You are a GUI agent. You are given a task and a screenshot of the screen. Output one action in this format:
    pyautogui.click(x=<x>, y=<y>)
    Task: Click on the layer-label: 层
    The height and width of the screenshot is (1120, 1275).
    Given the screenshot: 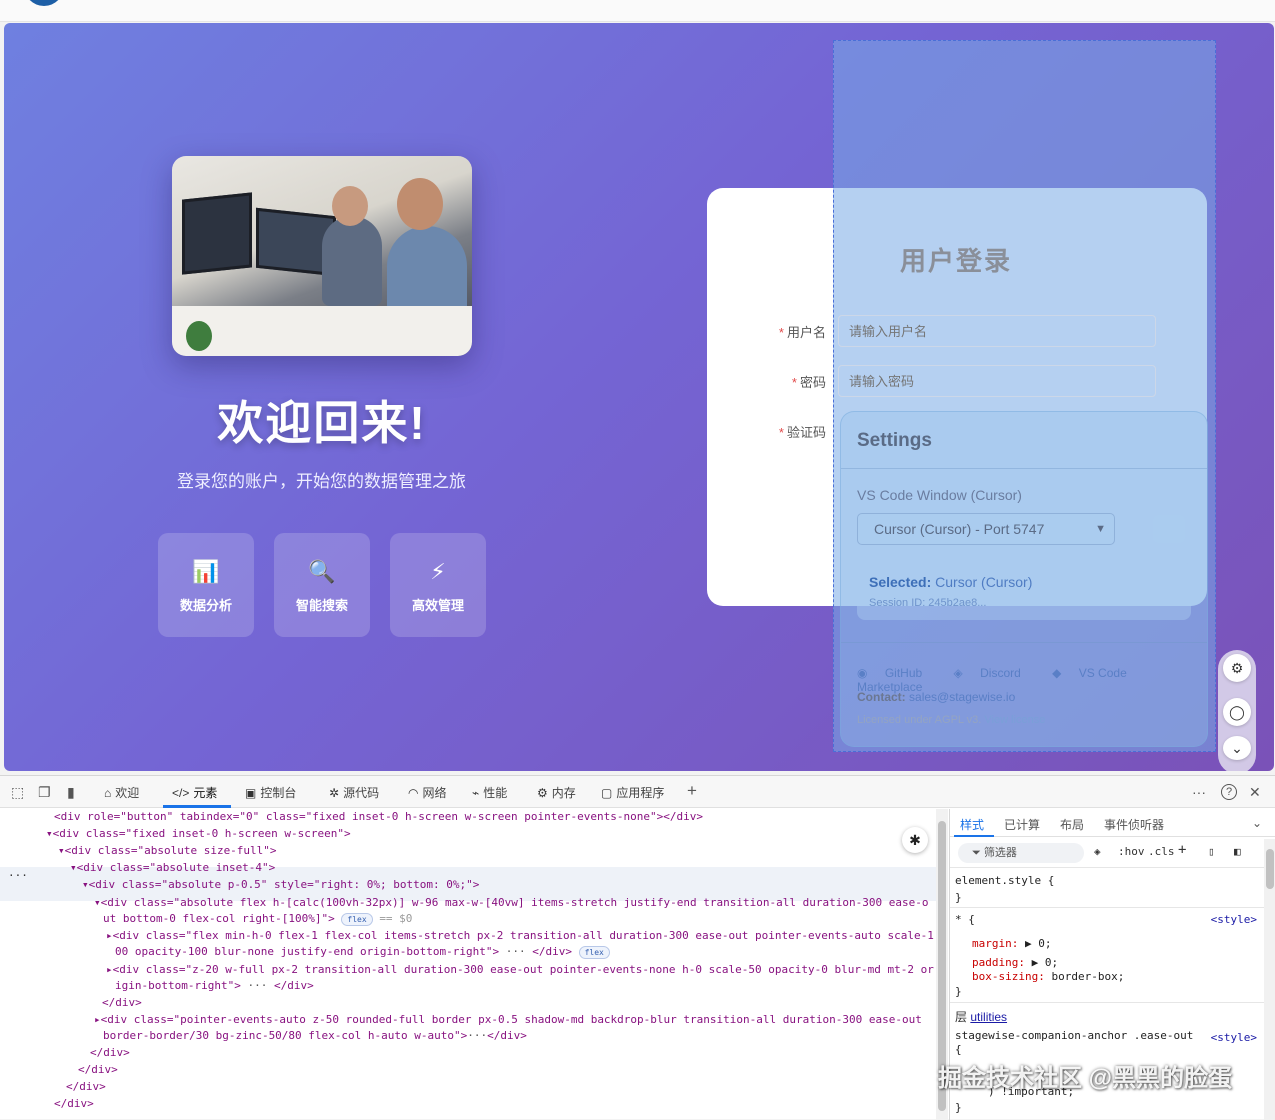 What is the action you would take?
    pyautogui.click(x=961, y=1017)
    